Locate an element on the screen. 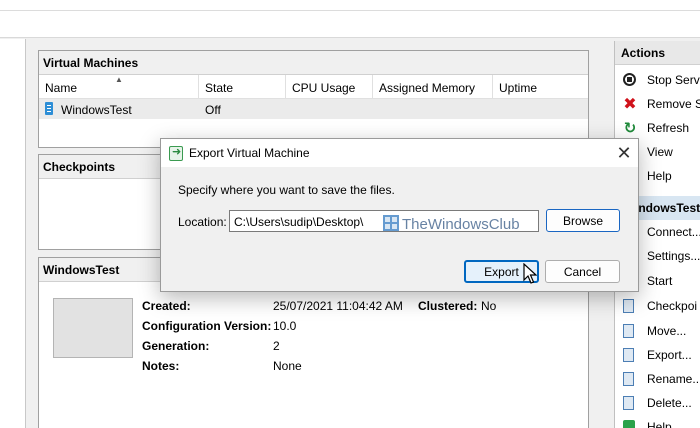 The image size is (700, 428). generation-label: Generation: is located at coordinates (176, 346).